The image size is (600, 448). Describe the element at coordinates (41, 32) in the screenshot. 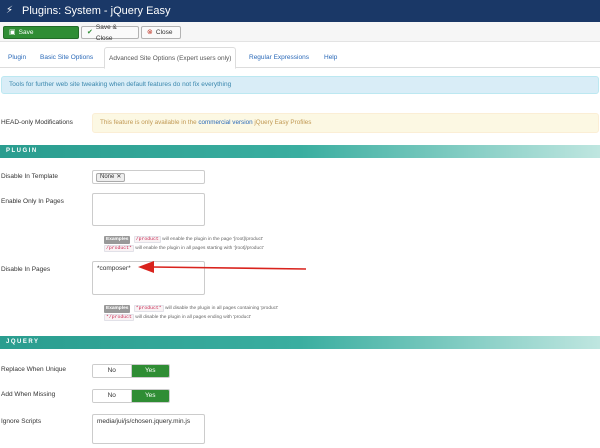

I see `save-button: ▣ Save` at that location.